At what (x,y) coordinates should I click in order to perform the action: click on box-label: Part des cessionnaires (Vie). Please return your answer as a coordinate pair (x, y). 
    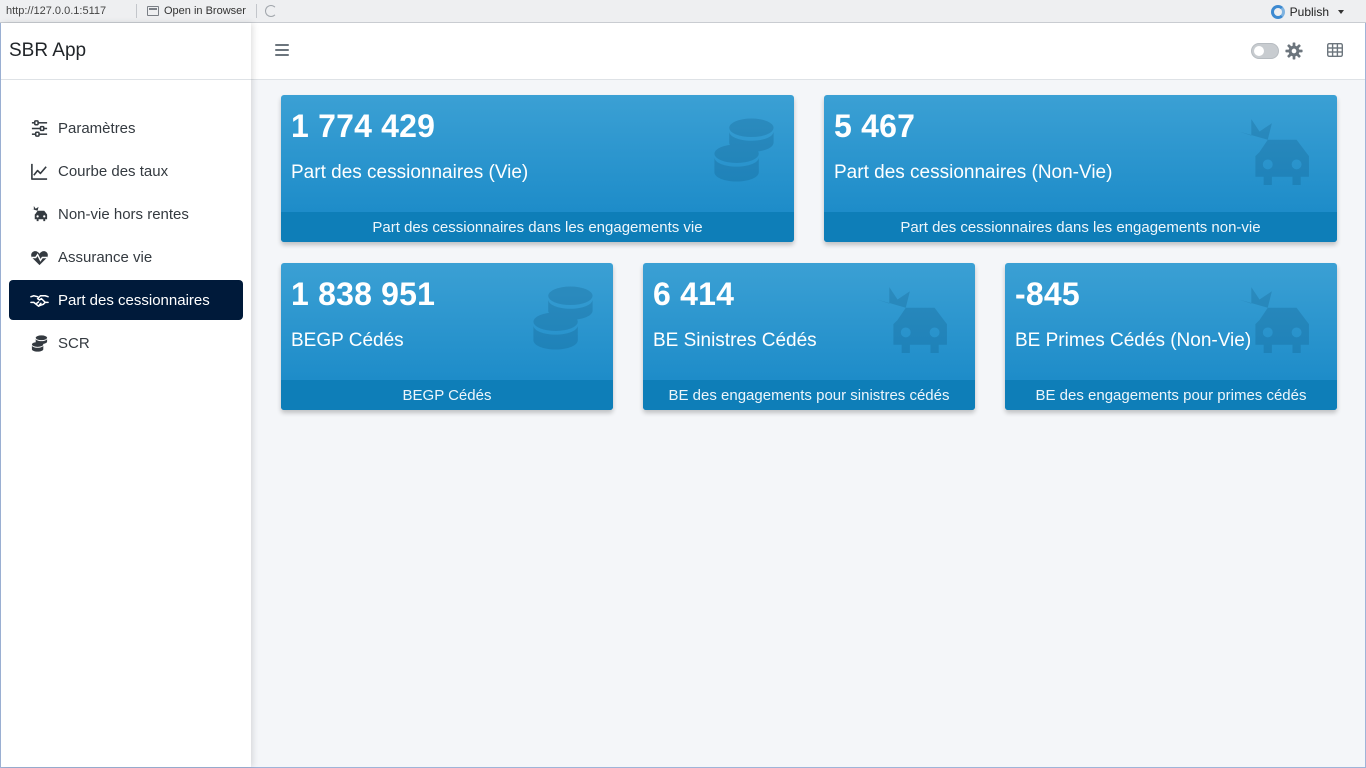
    Looking at the image, I should click on (410, 172).